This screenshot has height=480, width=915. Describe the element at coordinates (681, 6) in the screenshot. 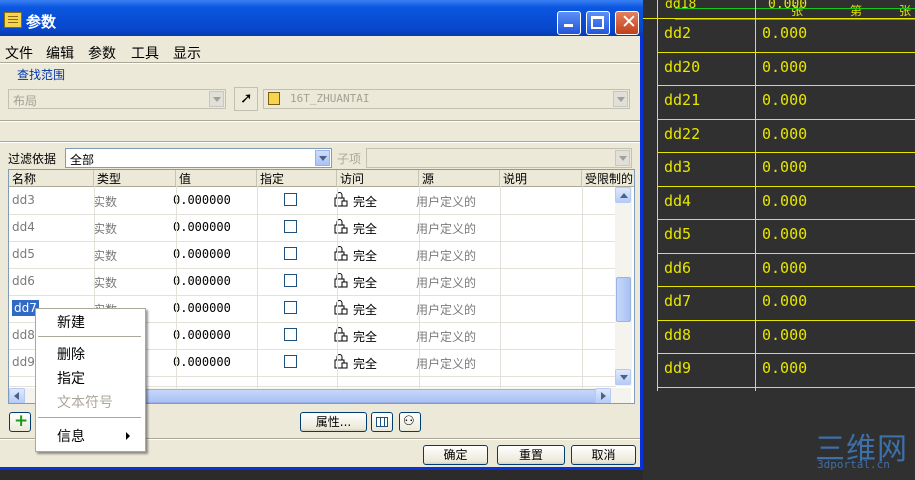

I see `cad-header-text: dd18` at that location.